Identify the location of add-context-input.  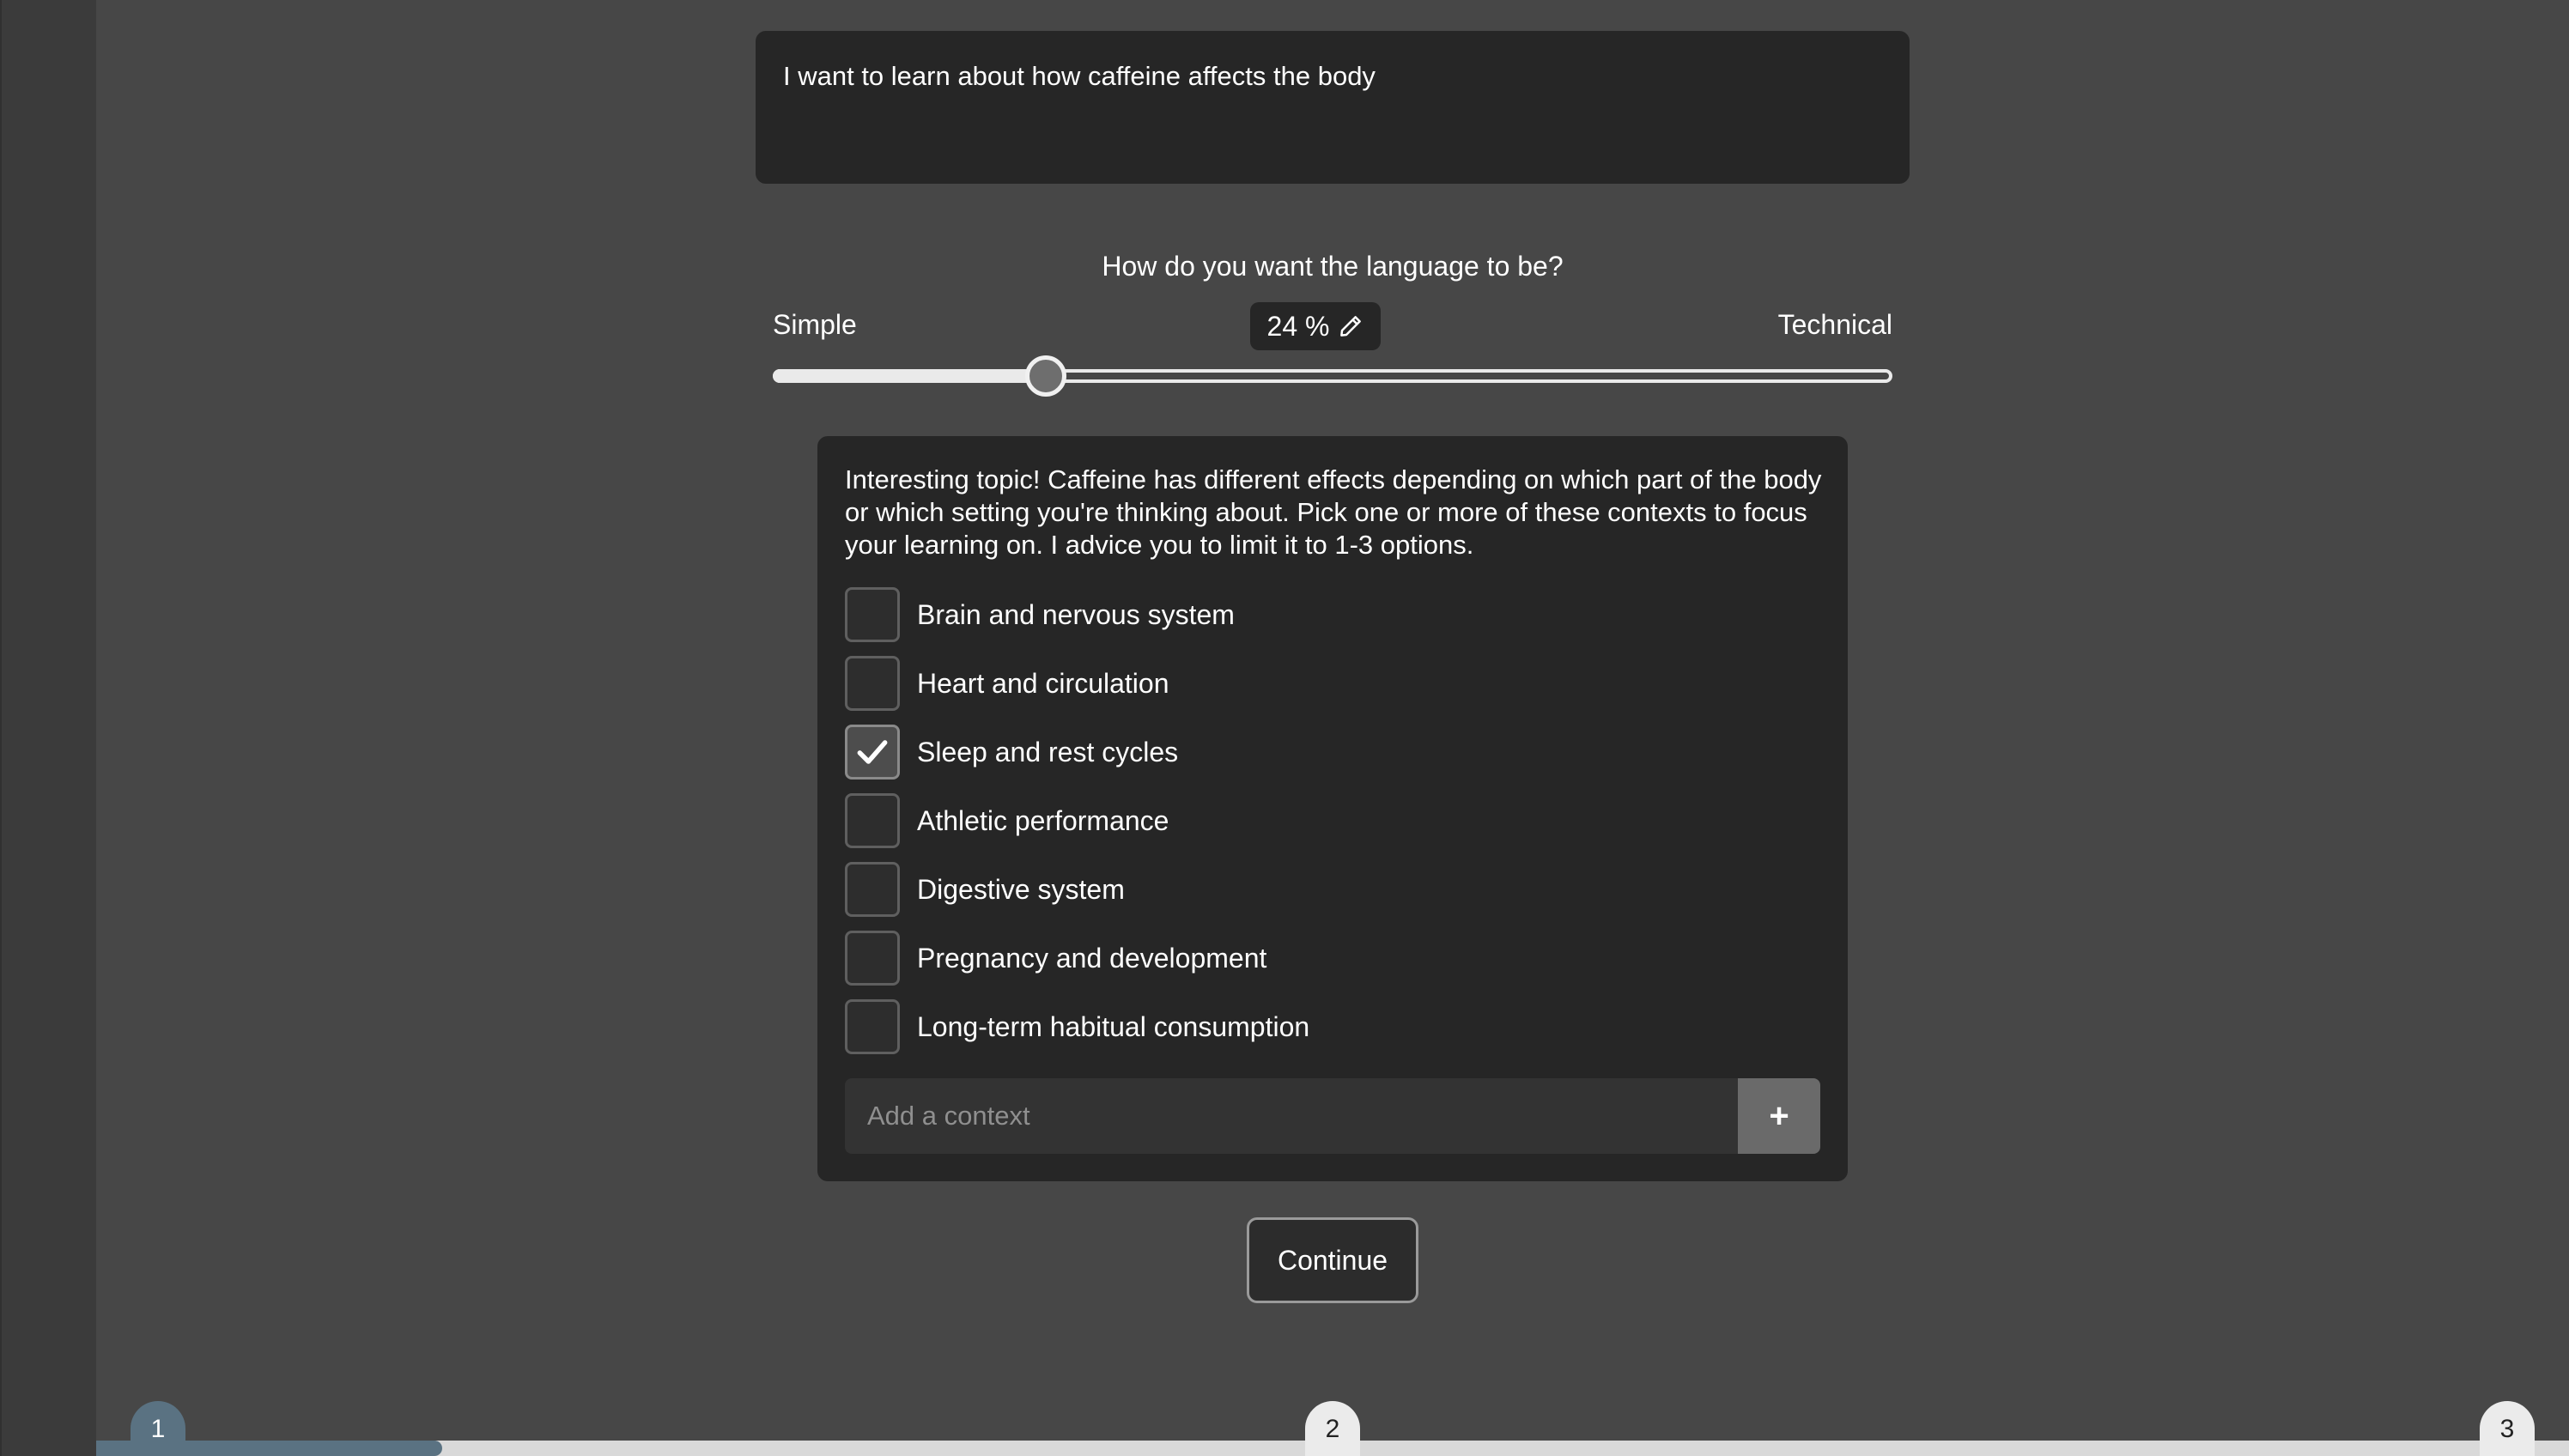
(1291, 1116).